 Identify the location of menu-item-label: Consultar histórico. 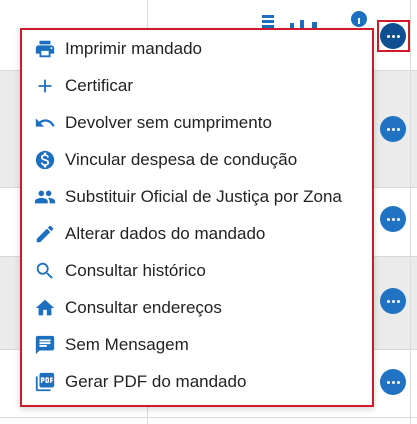
(135, 270).